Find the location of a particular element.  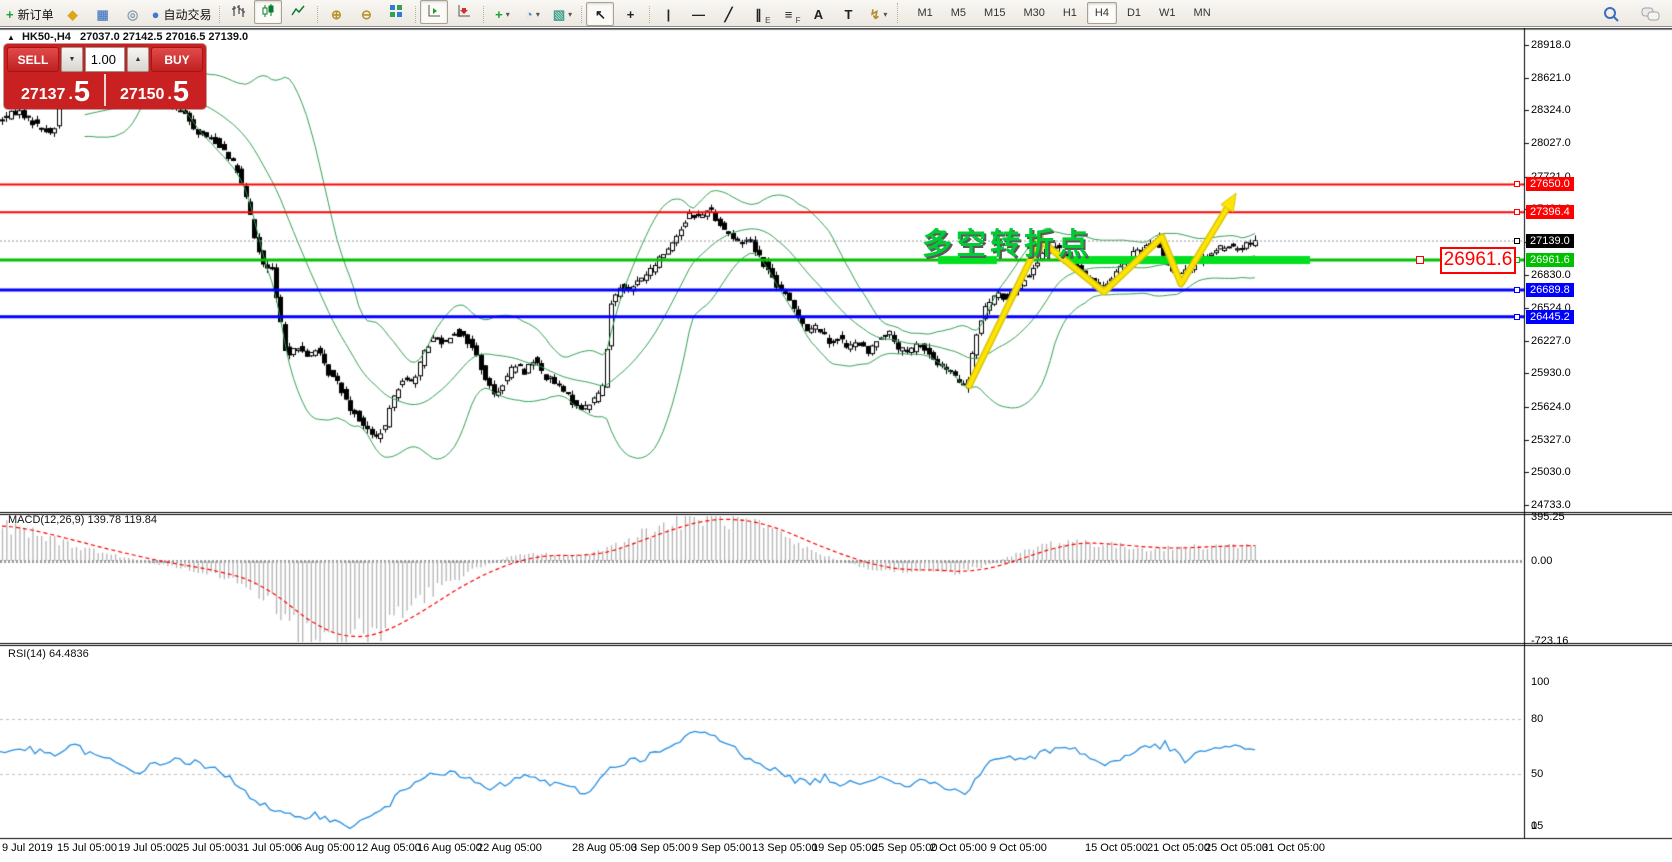

line-chart-icon is located at coordinates (298, 12).